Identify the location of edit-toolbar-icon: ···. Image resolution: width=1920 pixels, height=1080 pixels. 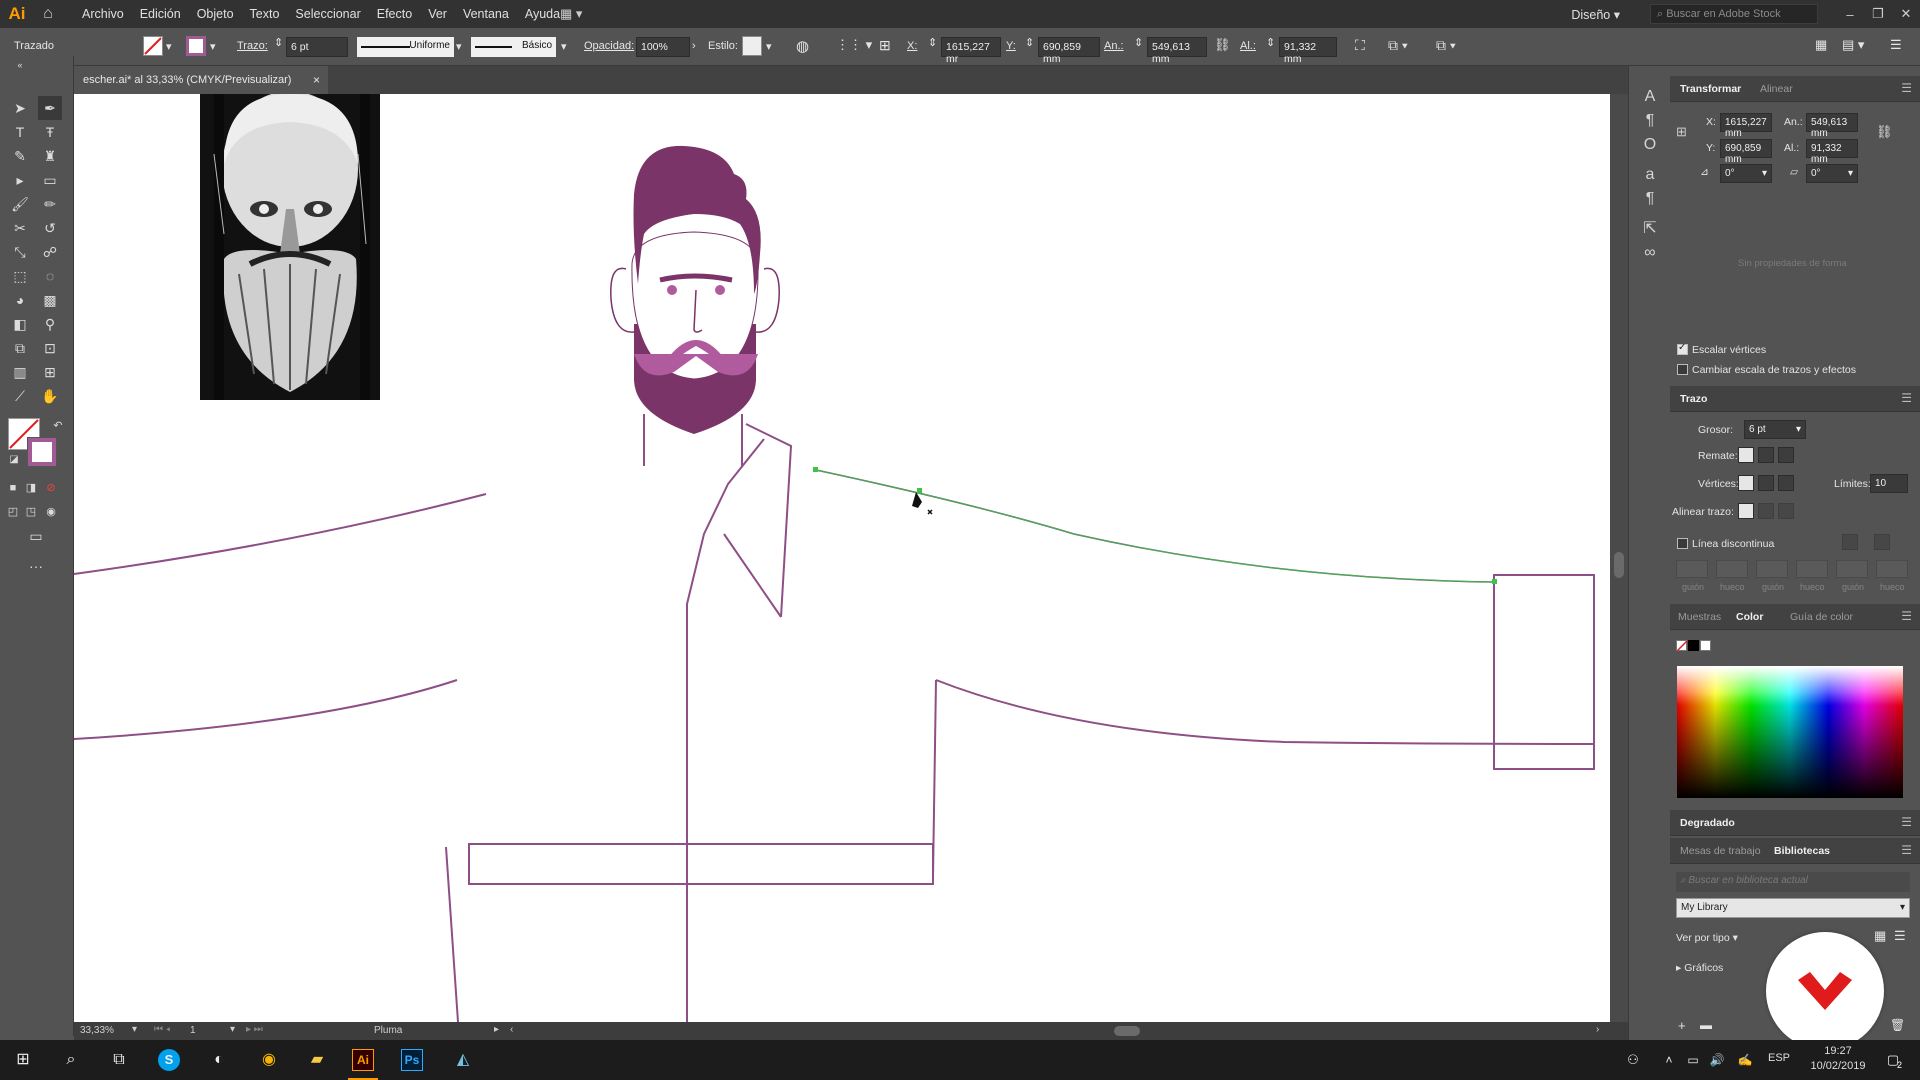
(36, 566).